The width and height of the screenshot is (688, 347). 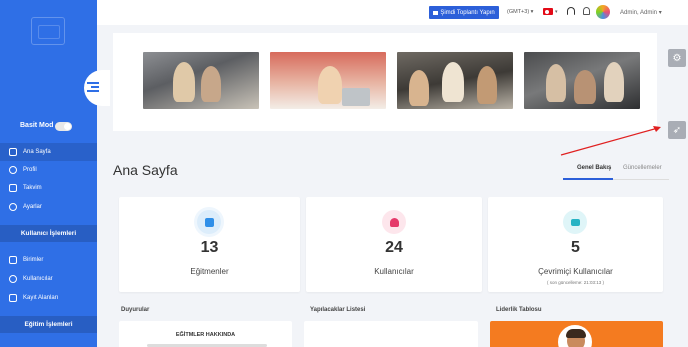 I want to click on gear-icon, so click(x=13, y=207).